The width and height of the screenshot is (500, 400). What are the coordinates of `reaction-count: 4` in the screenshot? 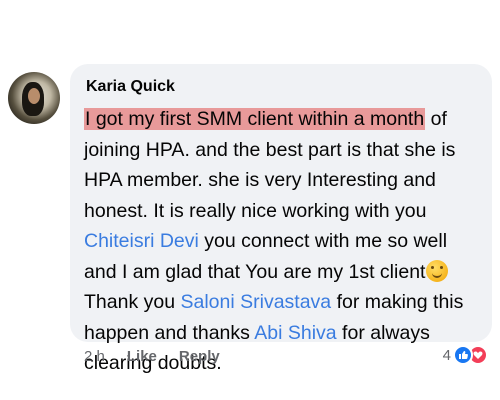 It's located at (446, 355).